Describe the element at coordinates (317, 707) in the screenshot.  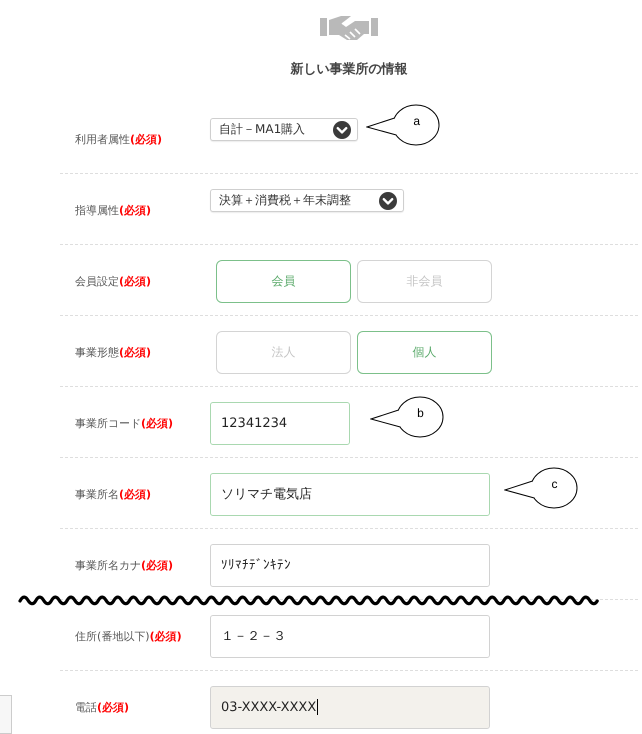
I see `text-caret` at that location.